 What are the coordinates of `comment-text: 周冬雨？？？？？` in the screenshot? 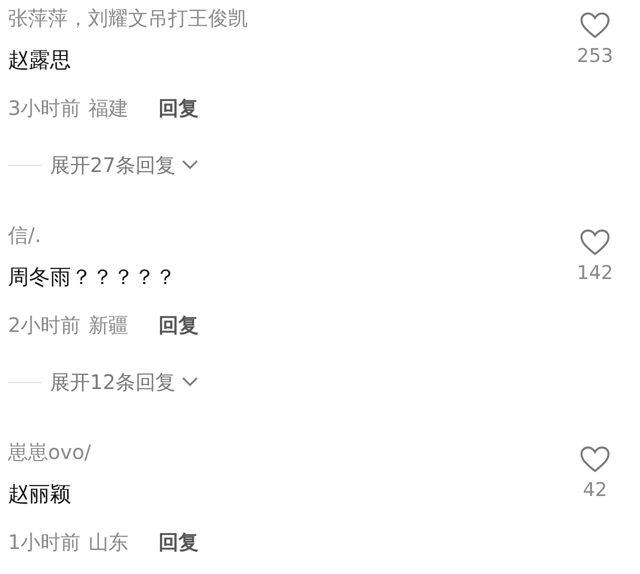 It's located at (92, 277).